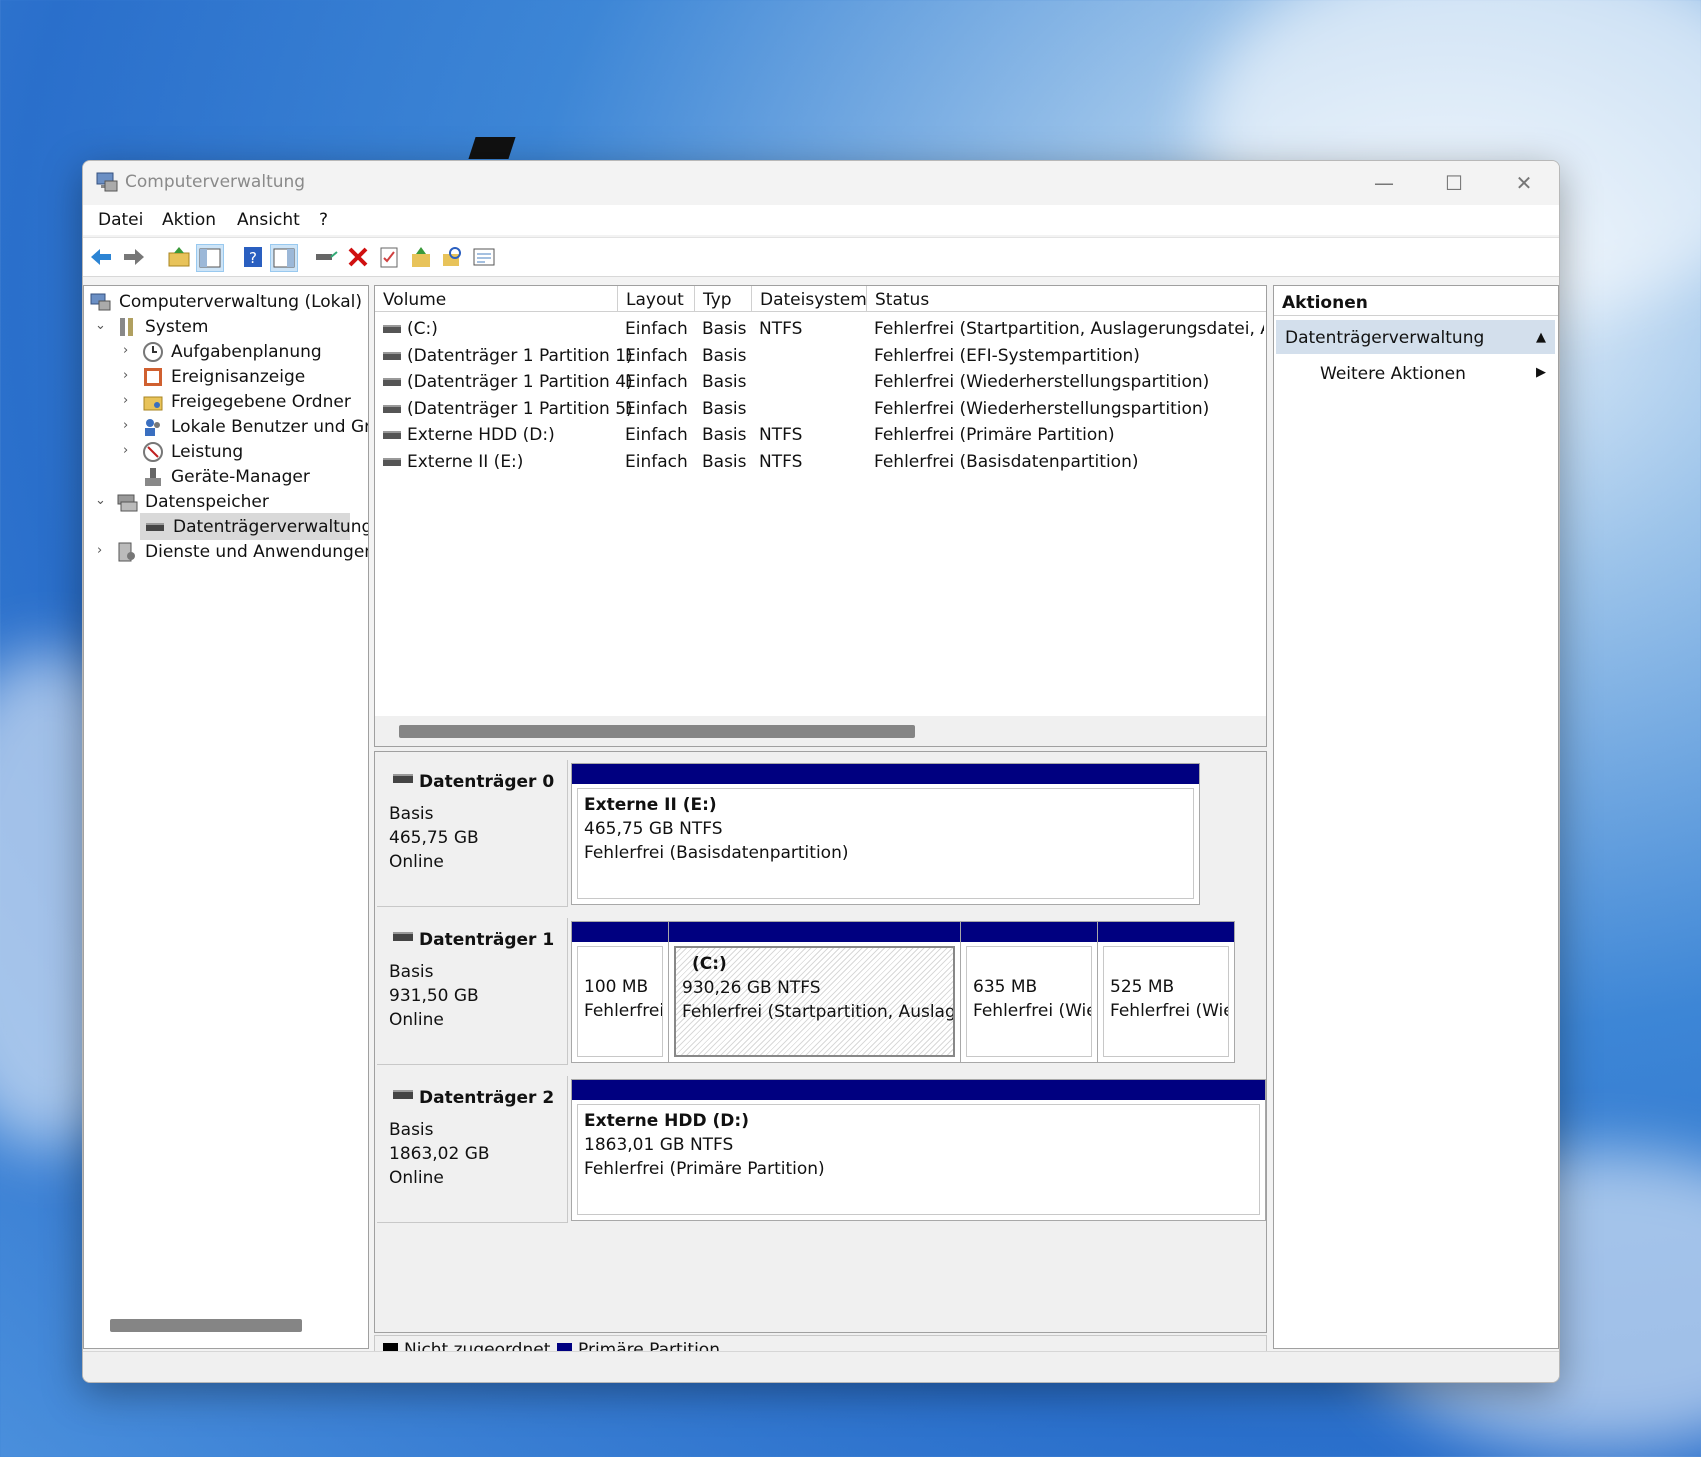 This screenshot has width=1701, height=1457. What do you see at coordinates (1454, 183) in the screenshot?
I see `maximize-button: ☐` at bounding box center [1454, 183].